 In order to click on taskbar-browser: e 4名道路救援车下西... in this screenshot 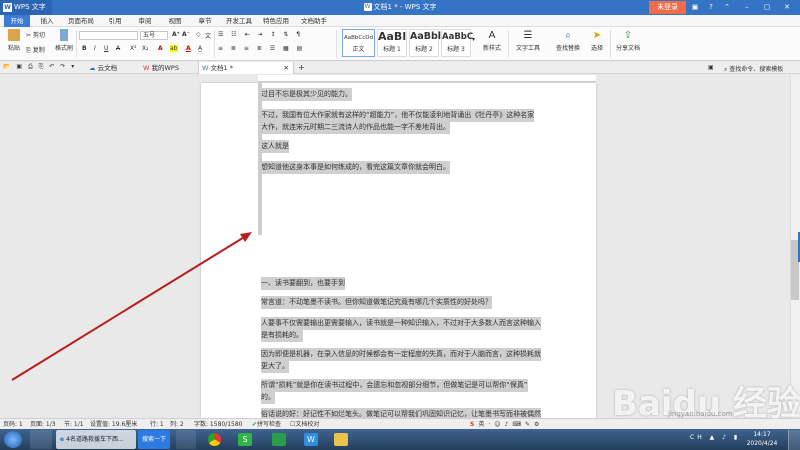, I will do `click(96, 439)`.